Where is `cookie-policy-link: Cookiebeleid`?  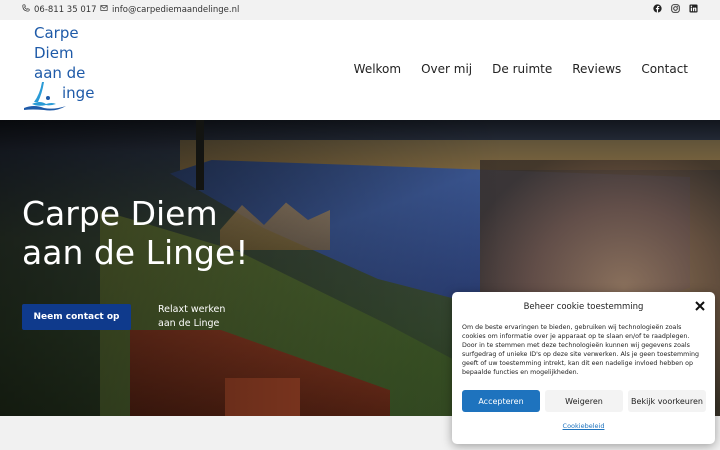 cookie-policy-link: Cookiebeleid is located at coordinates (583, 426).